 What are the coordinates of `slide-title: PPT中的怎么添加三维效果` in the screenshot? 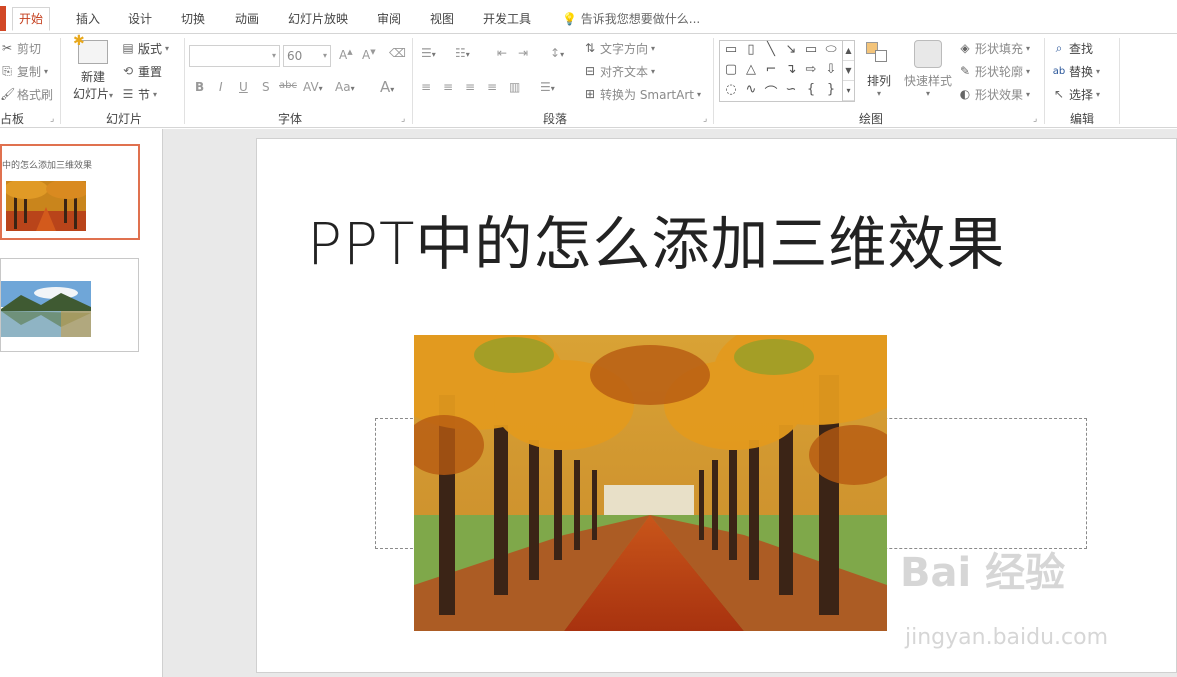 It's located at (656, 239).